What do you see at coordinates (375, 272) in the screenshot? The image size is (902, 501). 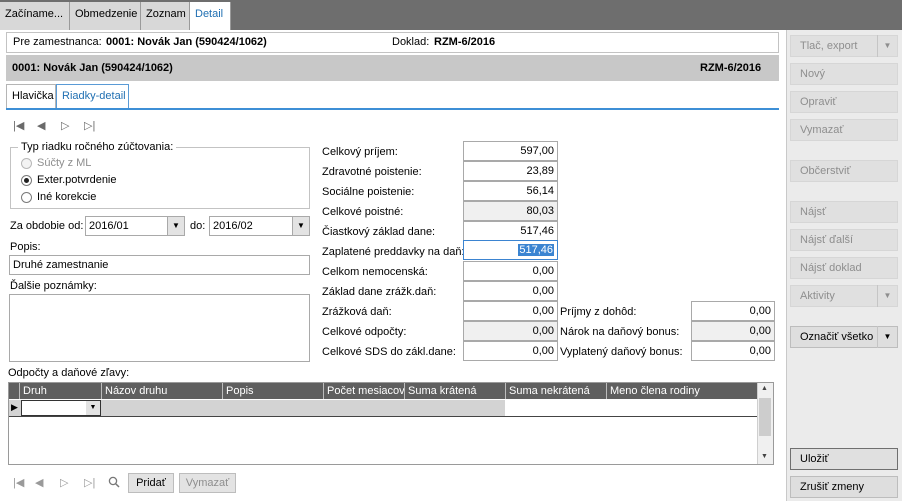 I see `value-label: Celkom nemocenská:` at bounding box center [375, 272].